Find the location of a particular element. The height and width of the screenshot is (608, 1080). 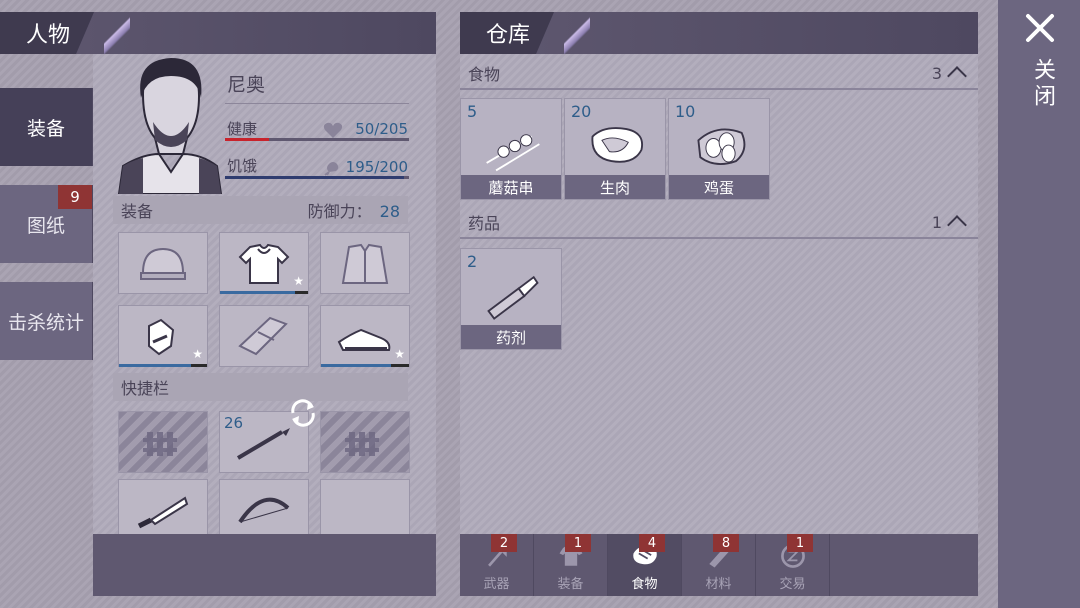

tab-label: 装备 is located at coordinates (570, 584).